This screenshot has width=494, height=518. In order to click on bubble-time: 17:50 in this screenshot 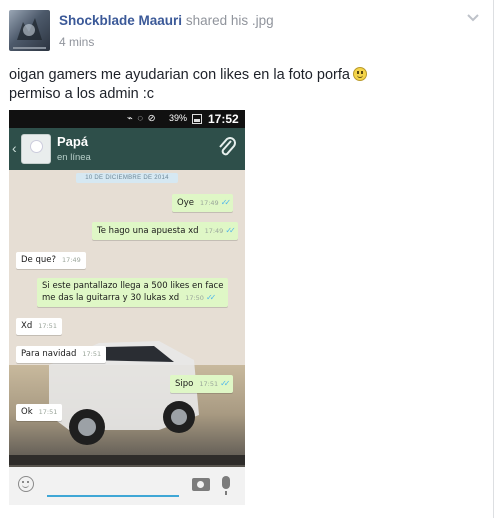, I will do `click(194, 298)`.